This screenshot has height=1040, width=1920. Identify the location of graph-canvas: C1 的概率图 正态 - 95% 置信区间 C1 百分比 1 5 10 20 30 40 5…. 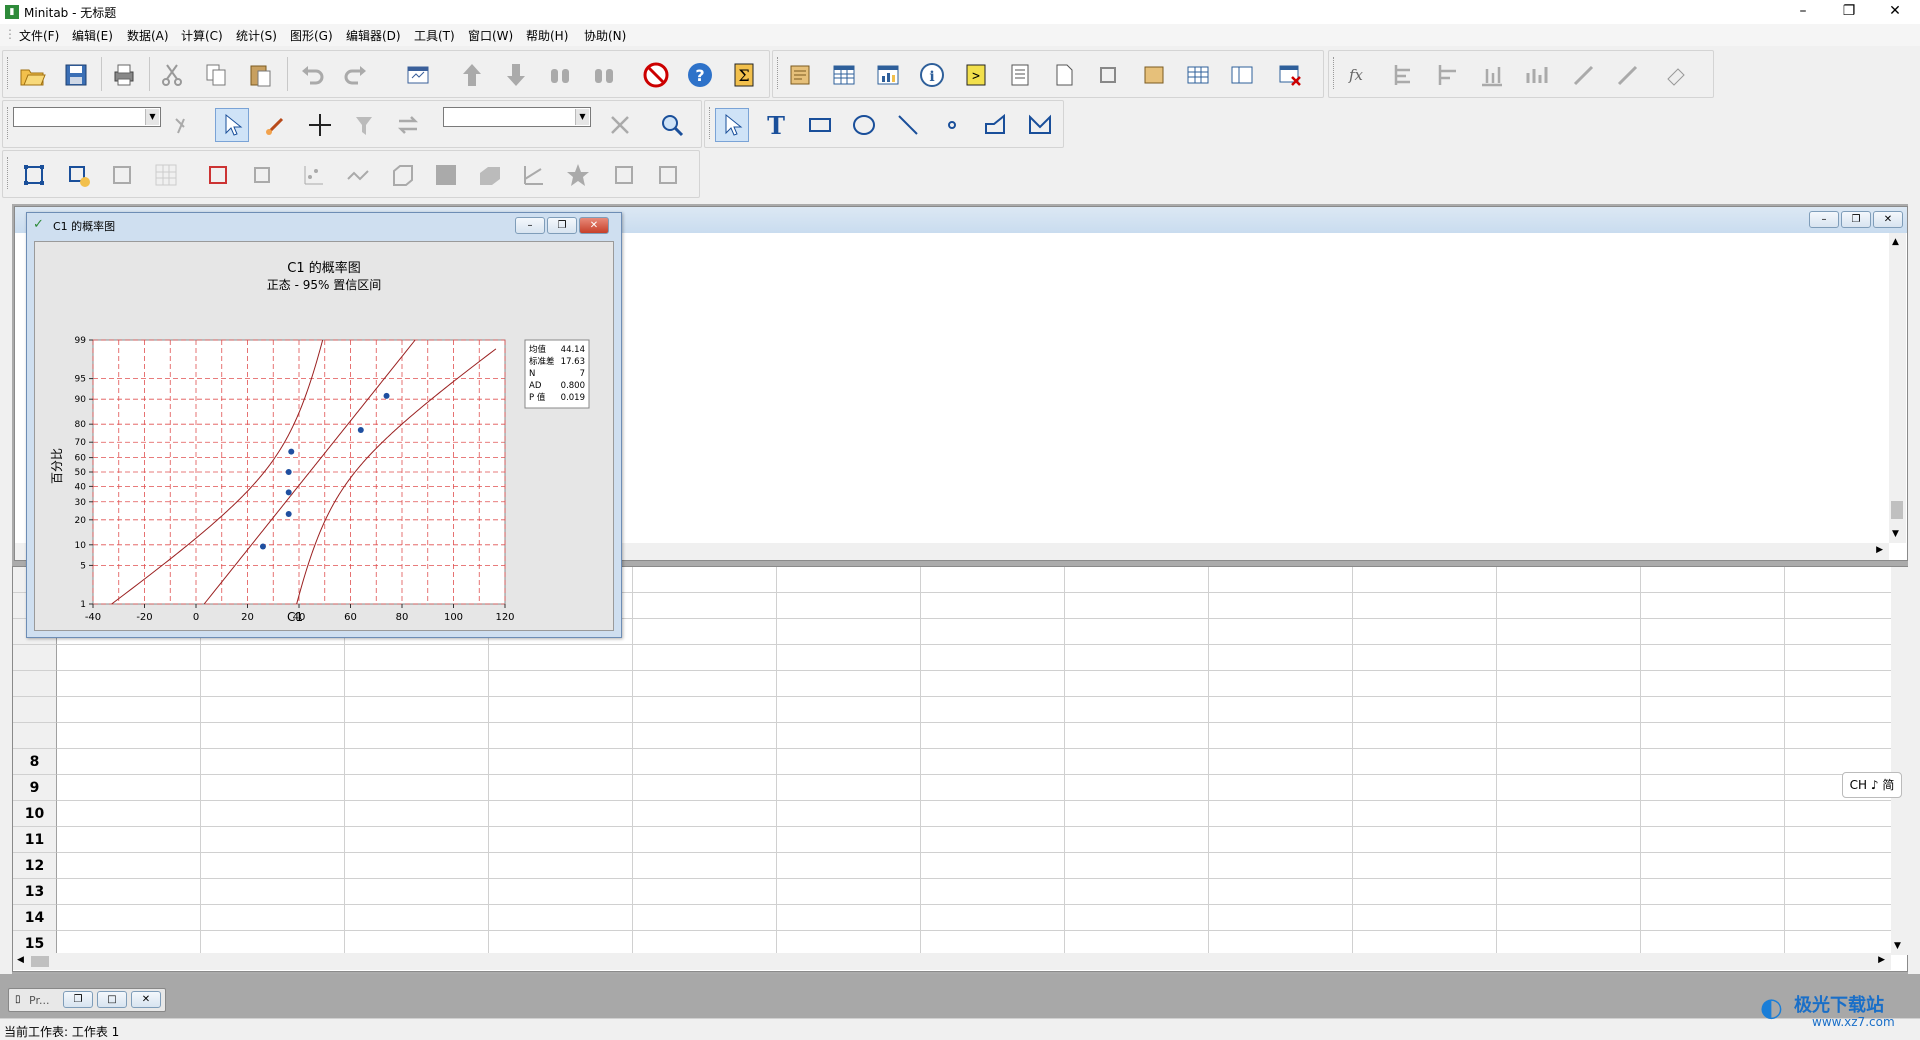
(324, 436).